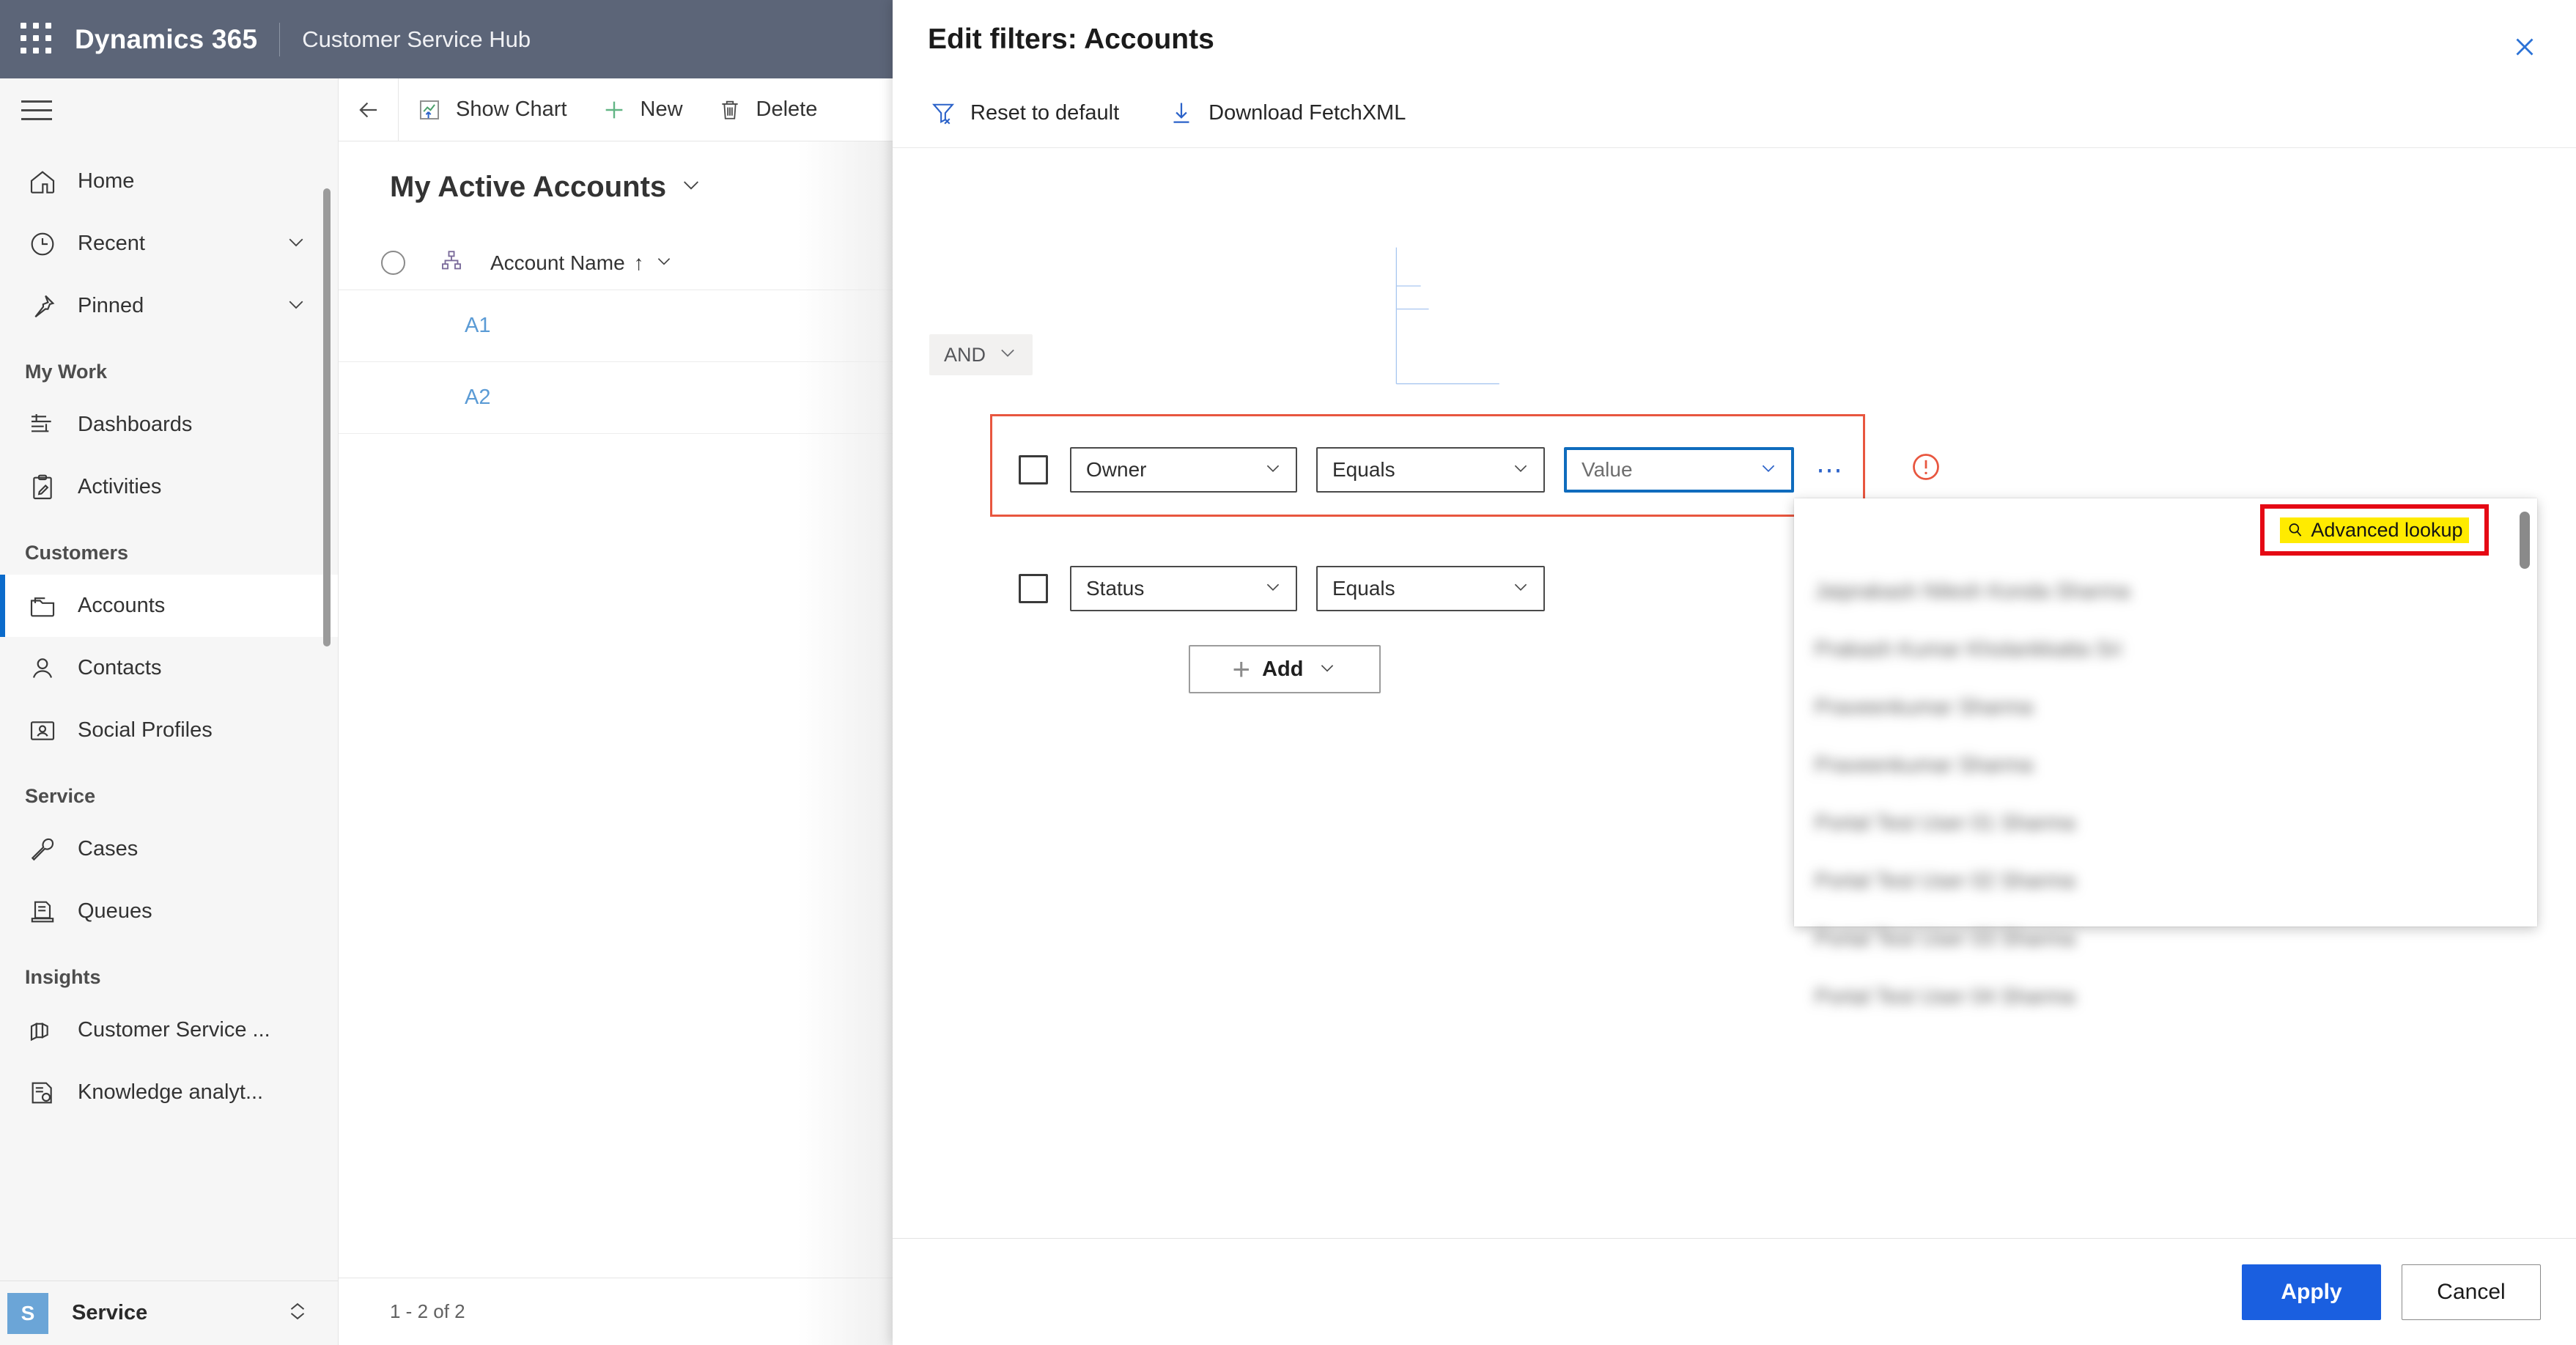 This screenshot has height=1345, width=2576. I want to click on sidebar-item-label: Home, so click(106, 181).